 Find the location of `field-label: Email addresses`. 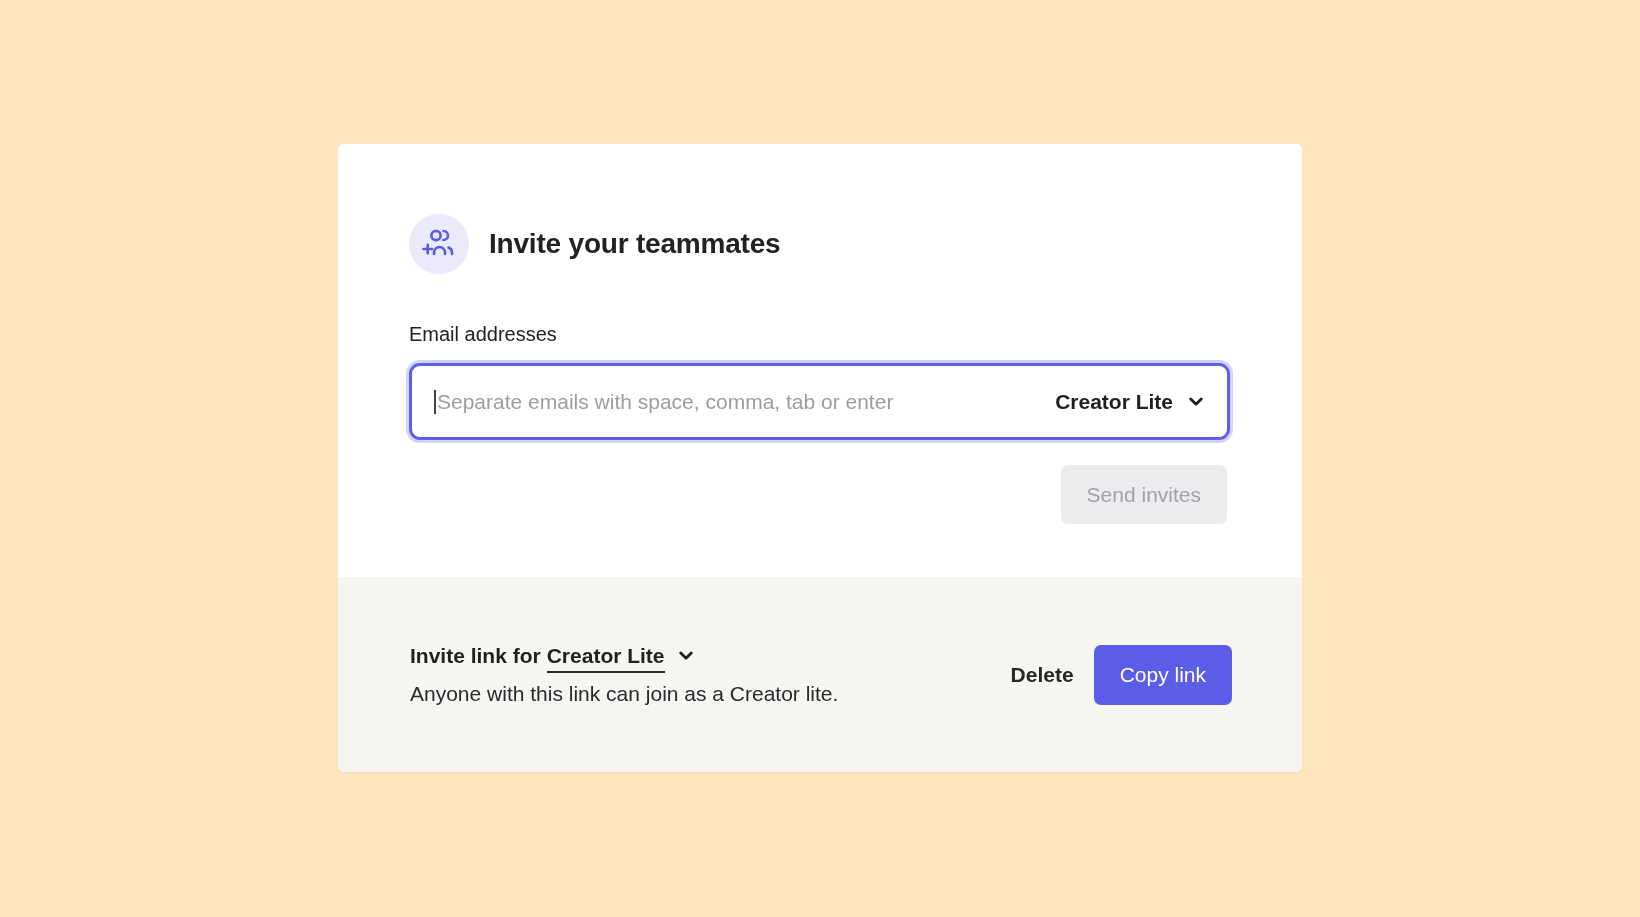

field-label: Email addresses is located at coordinates (483, 334).